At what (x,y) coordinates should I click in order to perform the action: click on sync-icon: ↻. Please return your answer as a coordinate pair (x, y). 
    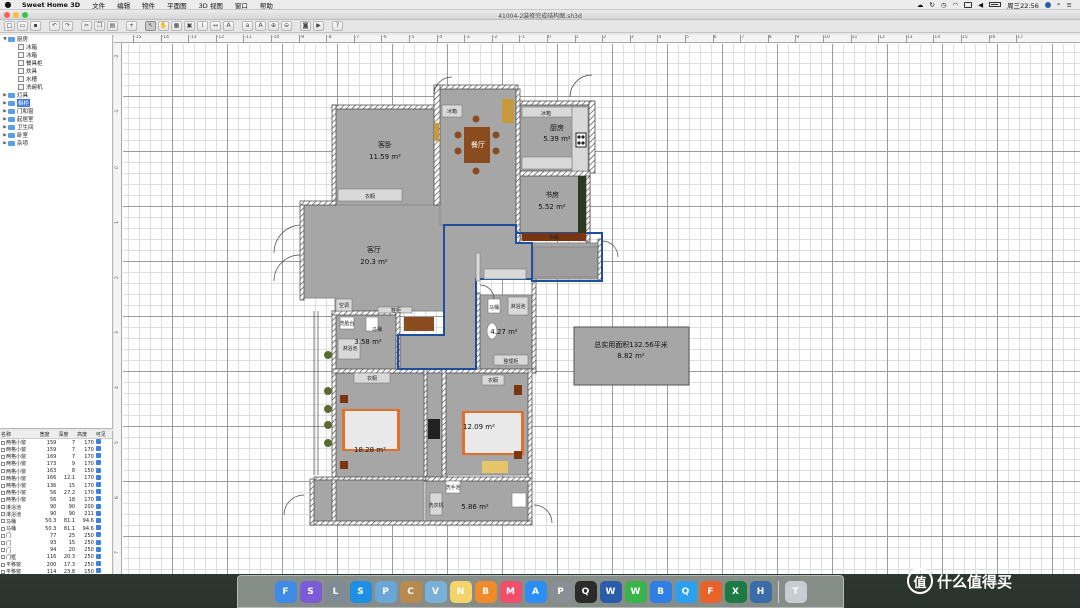
    Looking at the image, I should click on (931, 5).